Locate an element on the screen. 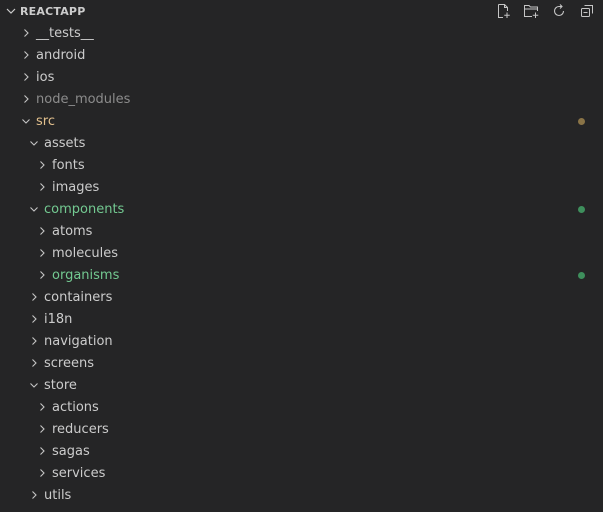 The image size is (603, 512). tree-item-label: components is located at coordinates (84, 209).